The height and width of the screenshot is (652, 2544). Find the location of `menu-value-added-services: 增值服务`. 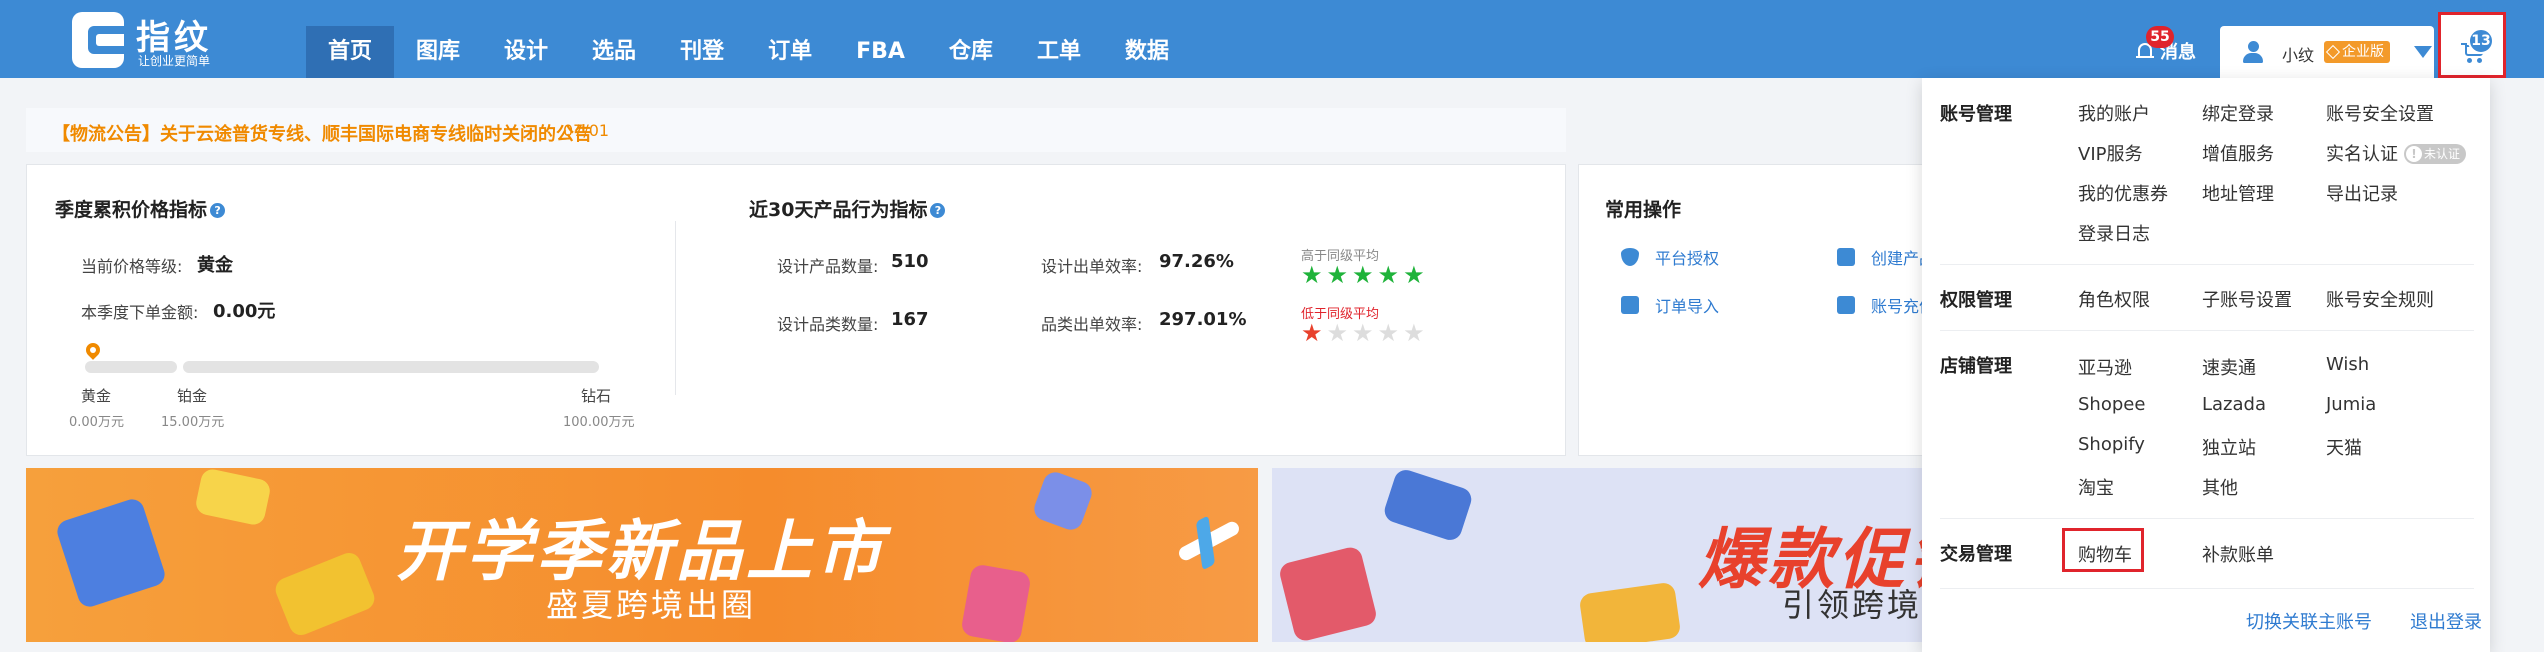

menu-value-added-services: 增值服务 is located at coordinates (2238, 153).